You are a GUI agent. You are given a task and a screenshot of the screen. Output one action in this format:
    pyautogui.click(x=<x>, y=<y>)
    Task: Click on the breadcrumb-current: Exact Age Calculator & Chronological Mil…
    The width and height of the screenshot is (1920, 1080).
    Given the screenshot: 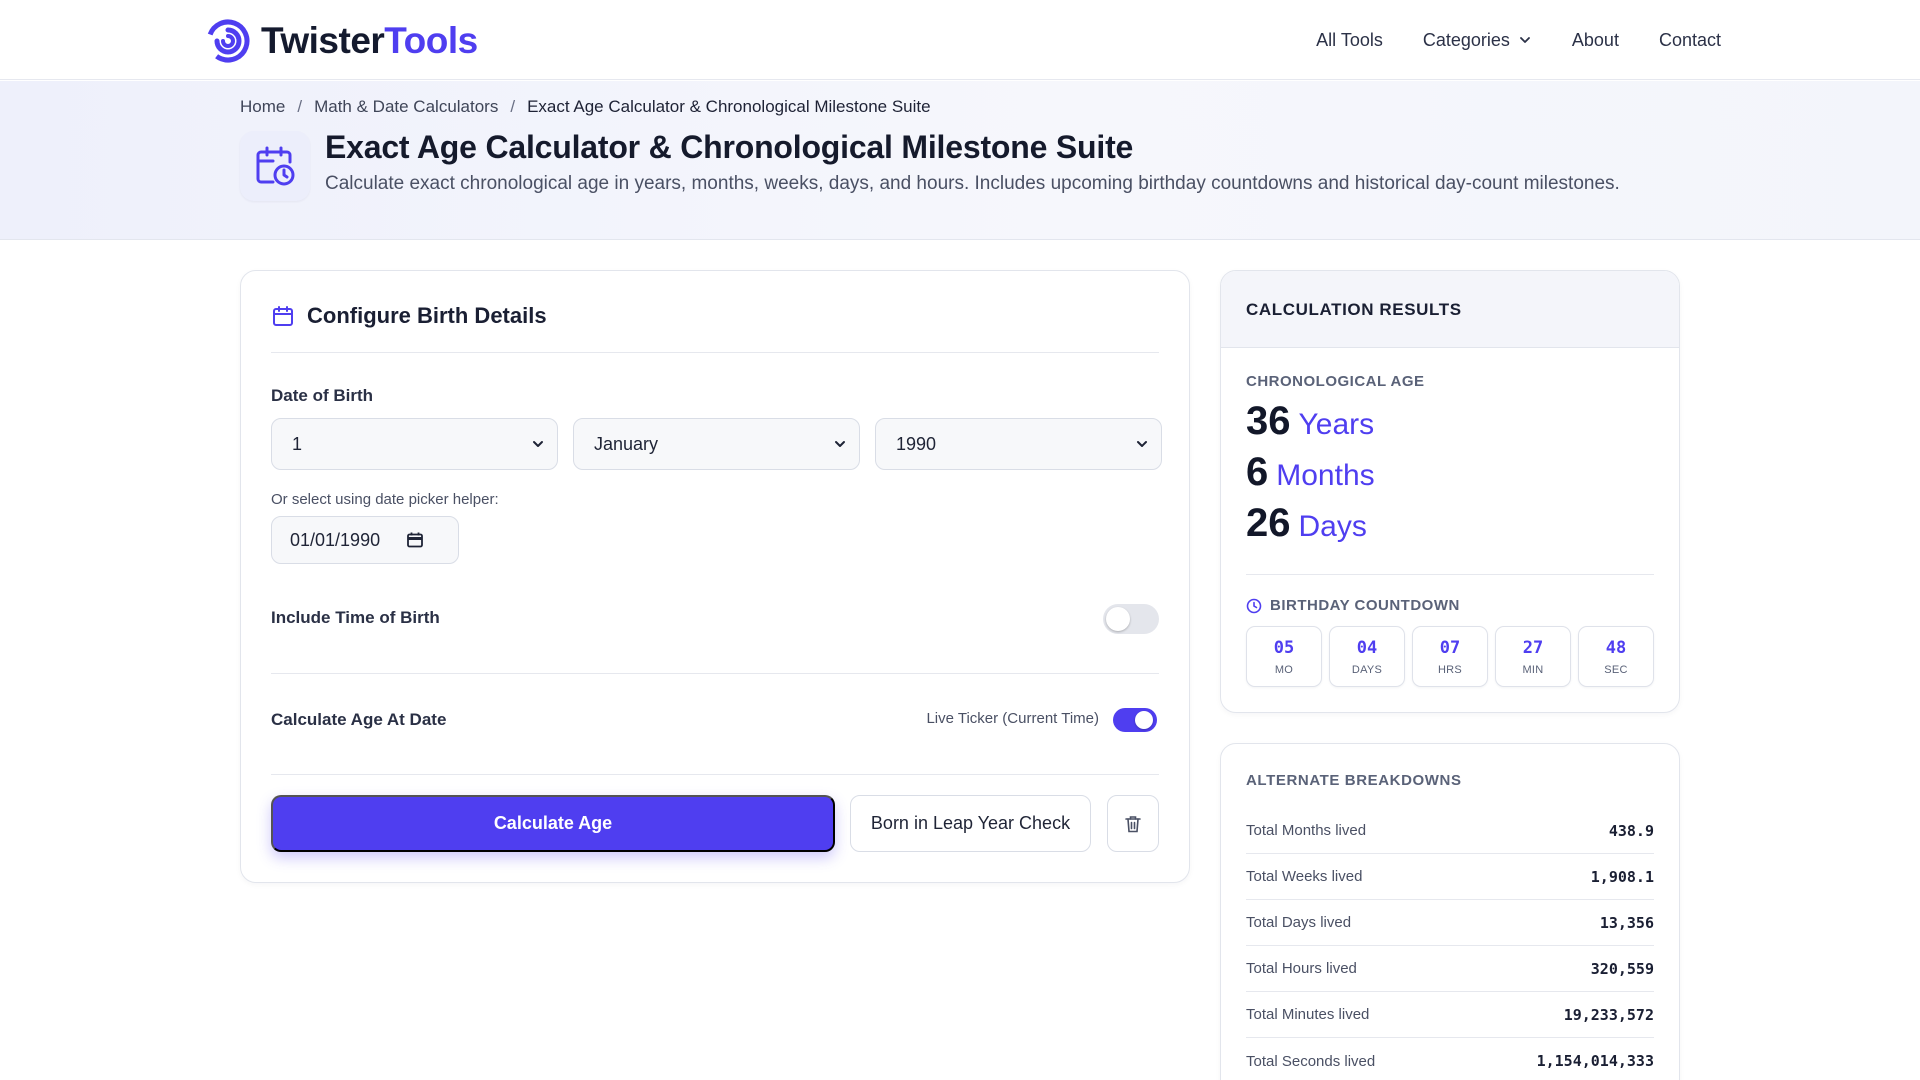 What is the action you would take?
    pyautogui.click(x=729, y=106)
    